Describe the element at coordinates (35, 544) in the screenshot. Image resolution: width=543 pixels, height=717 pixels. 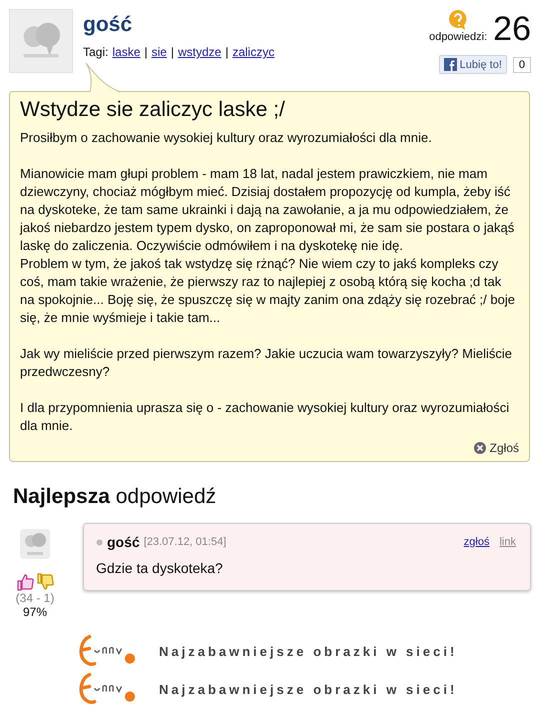
I see `avatar-icon` at that location.